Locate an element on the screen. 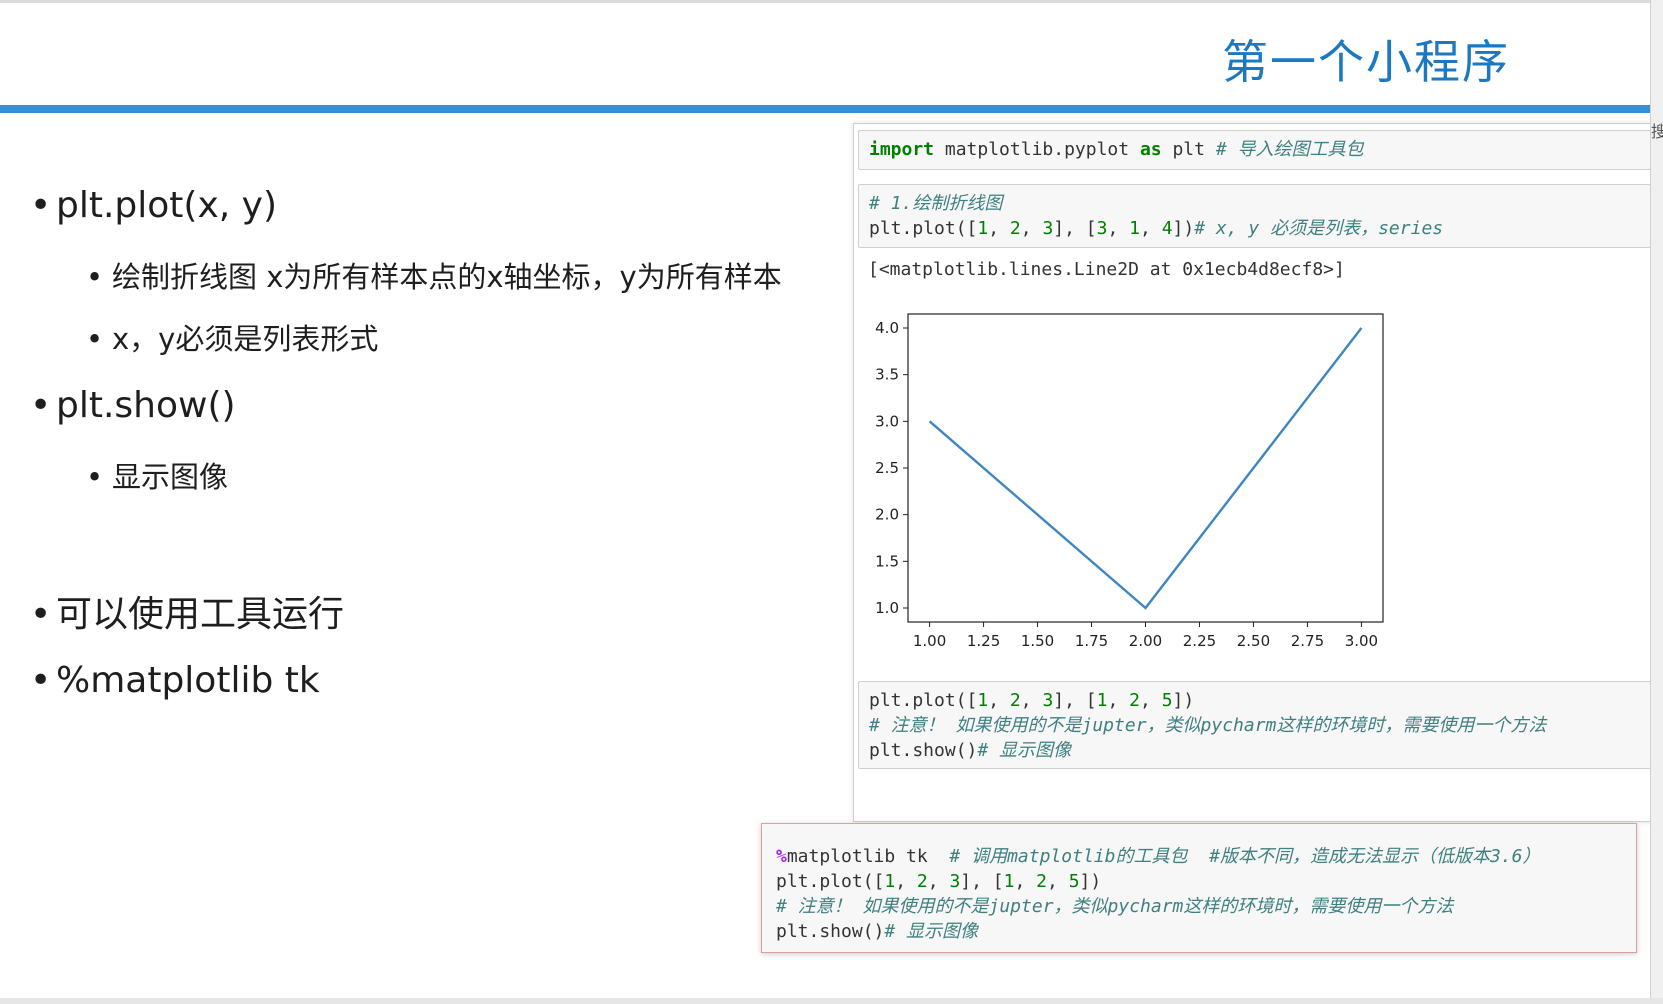  code-comment: # 导入绘图工具包 is located at coordinates (1289, 149).